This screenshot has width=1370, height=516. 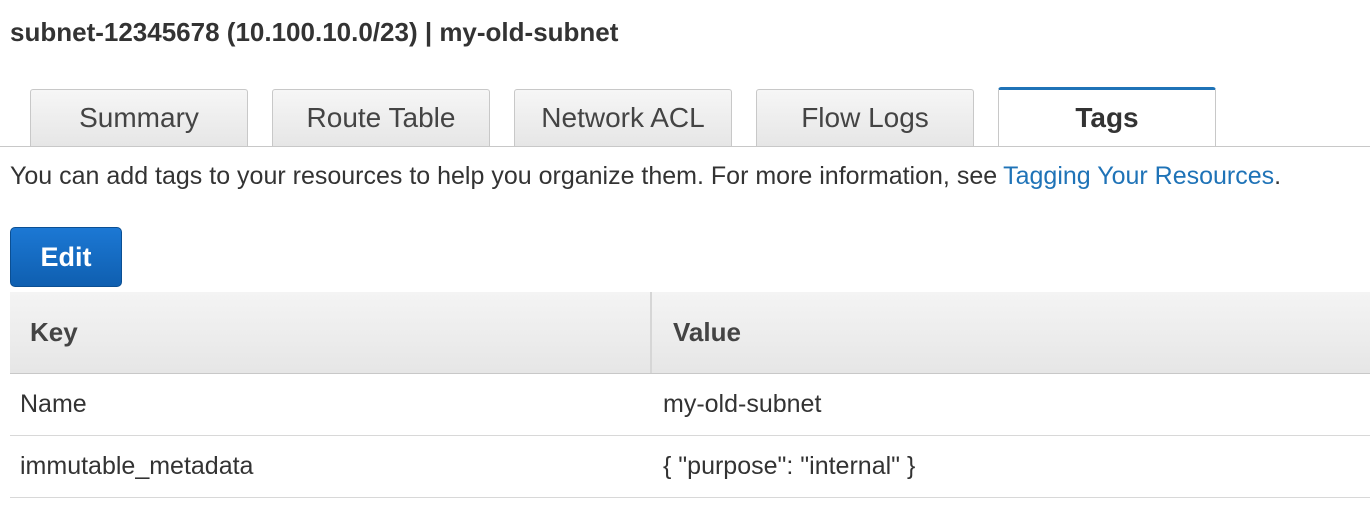 What do you see at coordinates (139, 117) in the screenshot?
I see `tab-summary: Summary` at bounding box center [139, 117].